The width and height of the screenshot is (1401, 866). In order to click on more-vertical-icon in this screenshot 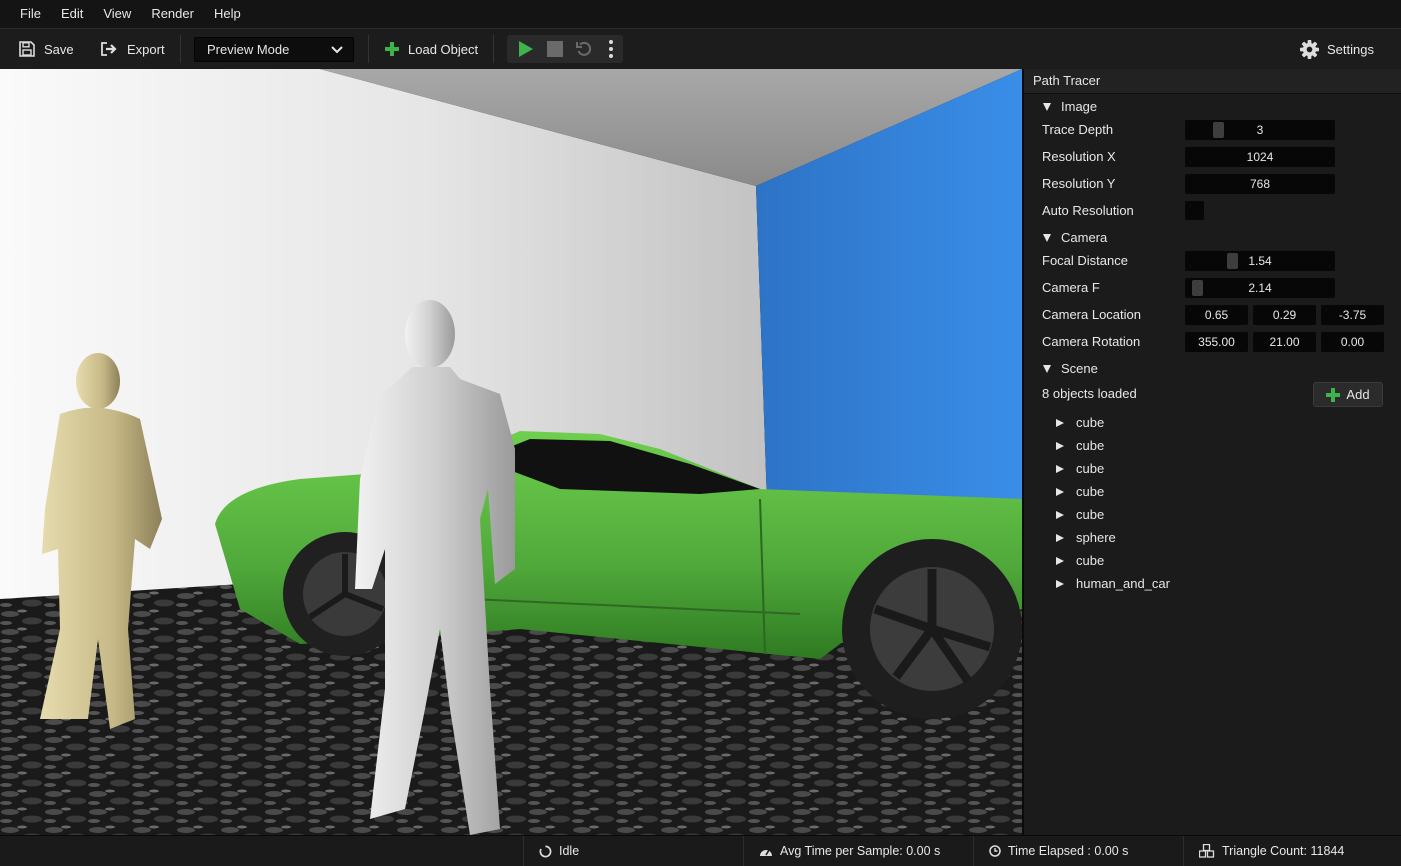, I will do `click(611, 49)`.